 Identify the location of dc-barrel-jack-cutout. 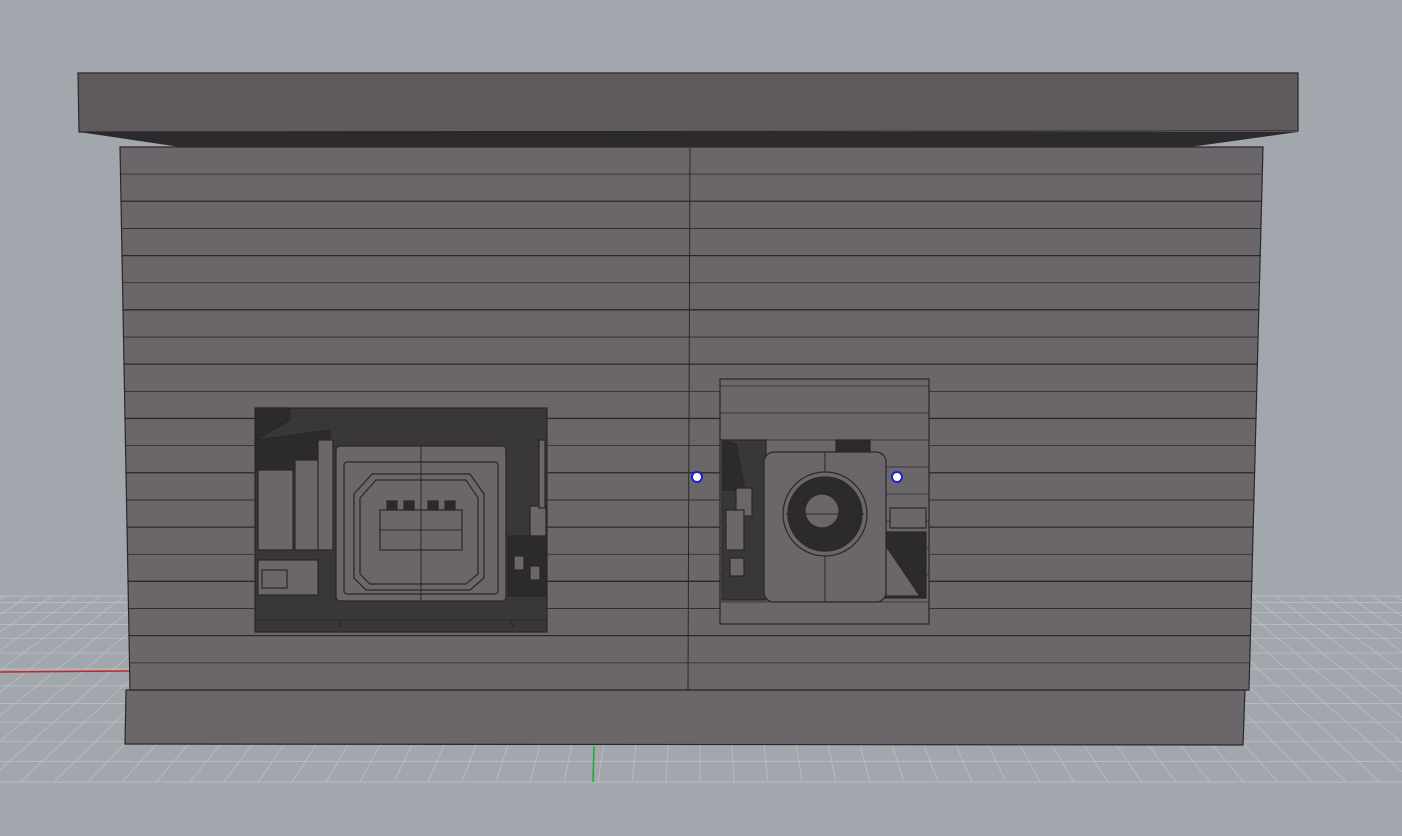
(824, 501).